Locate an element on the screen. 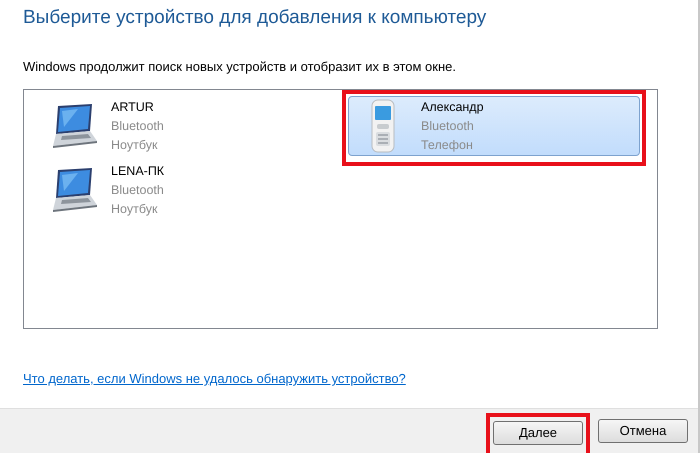  dialog-button: Далее is located at coordinates (538, 432).